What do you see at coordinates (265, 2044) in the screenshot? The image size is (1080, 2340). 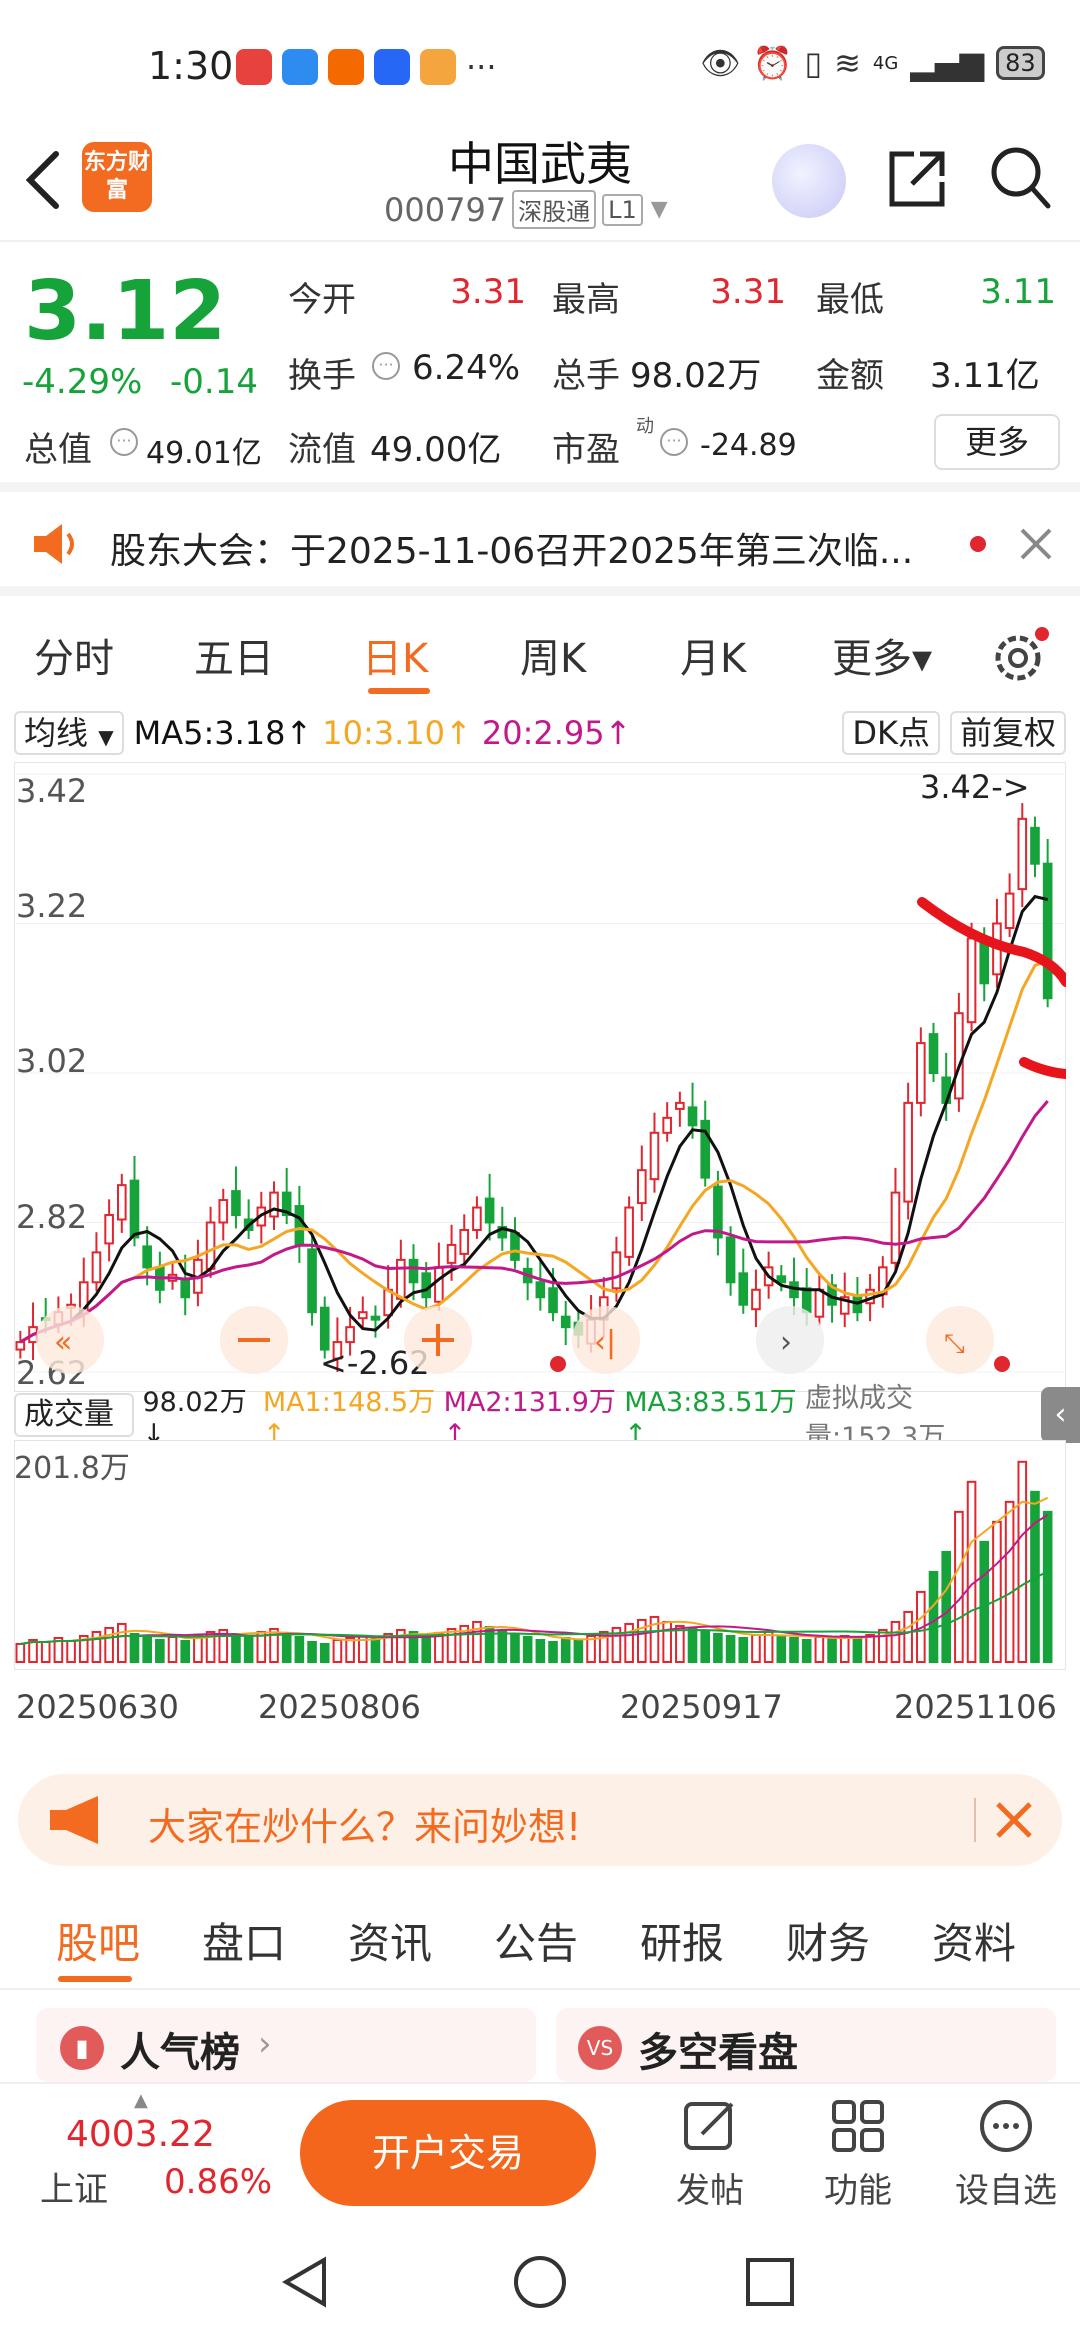 I see `chevron-right-icon: ›` at bounding box center [265, 2044].